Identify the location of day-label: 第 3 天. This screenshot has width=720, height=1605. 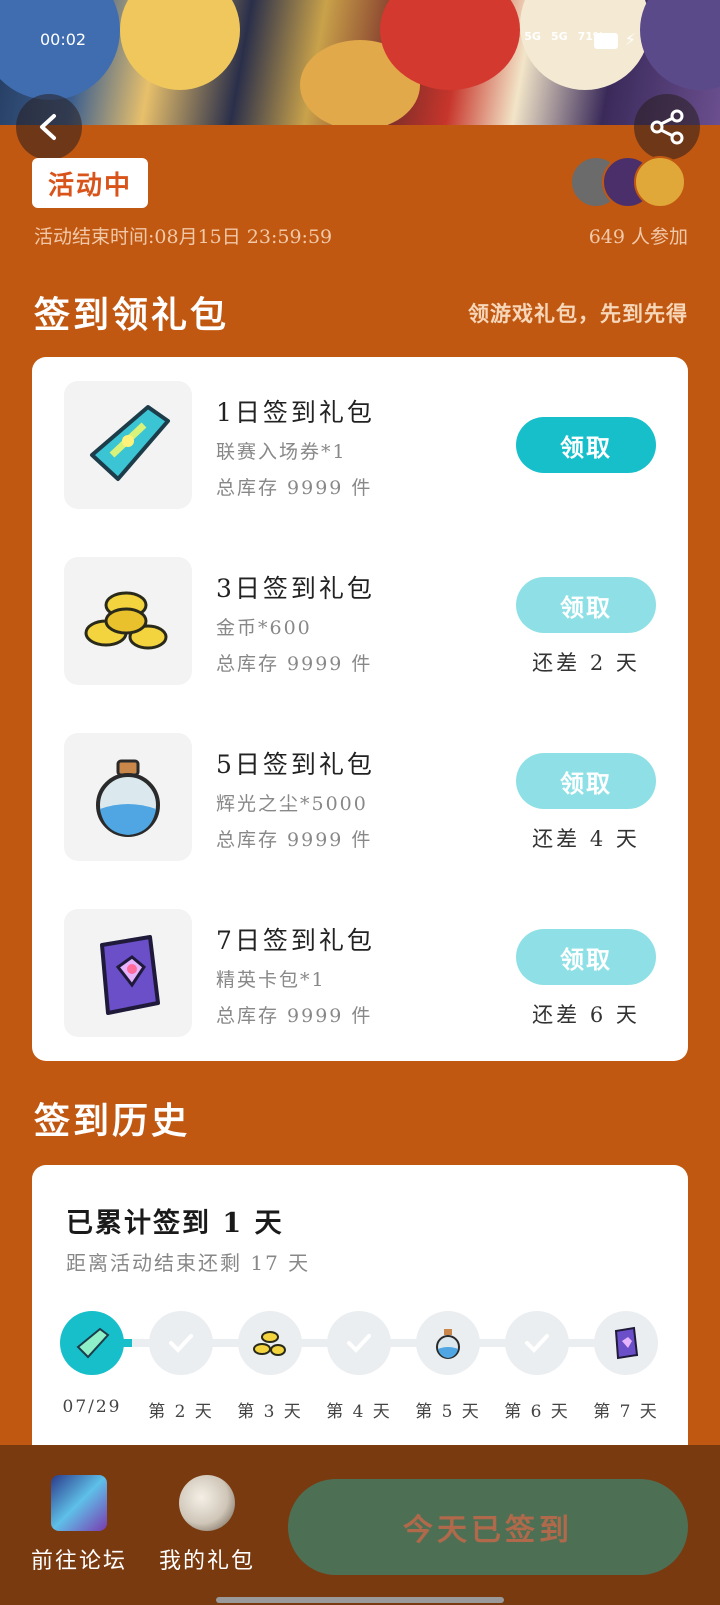
(270, 1412).